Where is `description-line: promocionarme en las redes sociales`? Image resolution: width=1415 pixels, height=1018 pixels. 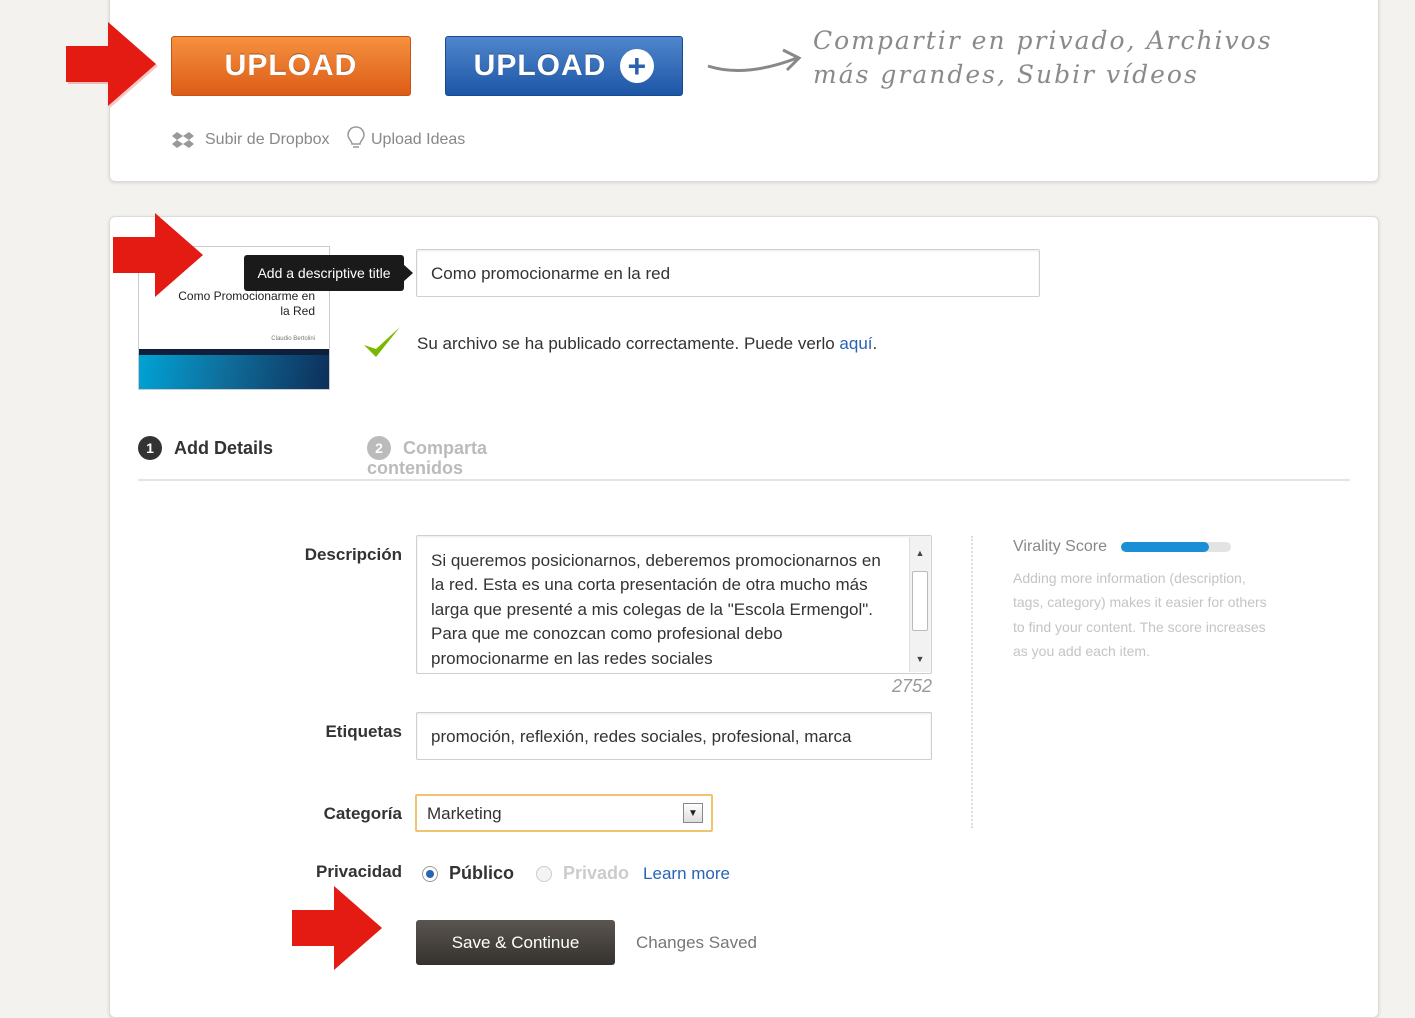 description-line: promocionarme en las redes sociales is located at coordinates (572, 658).